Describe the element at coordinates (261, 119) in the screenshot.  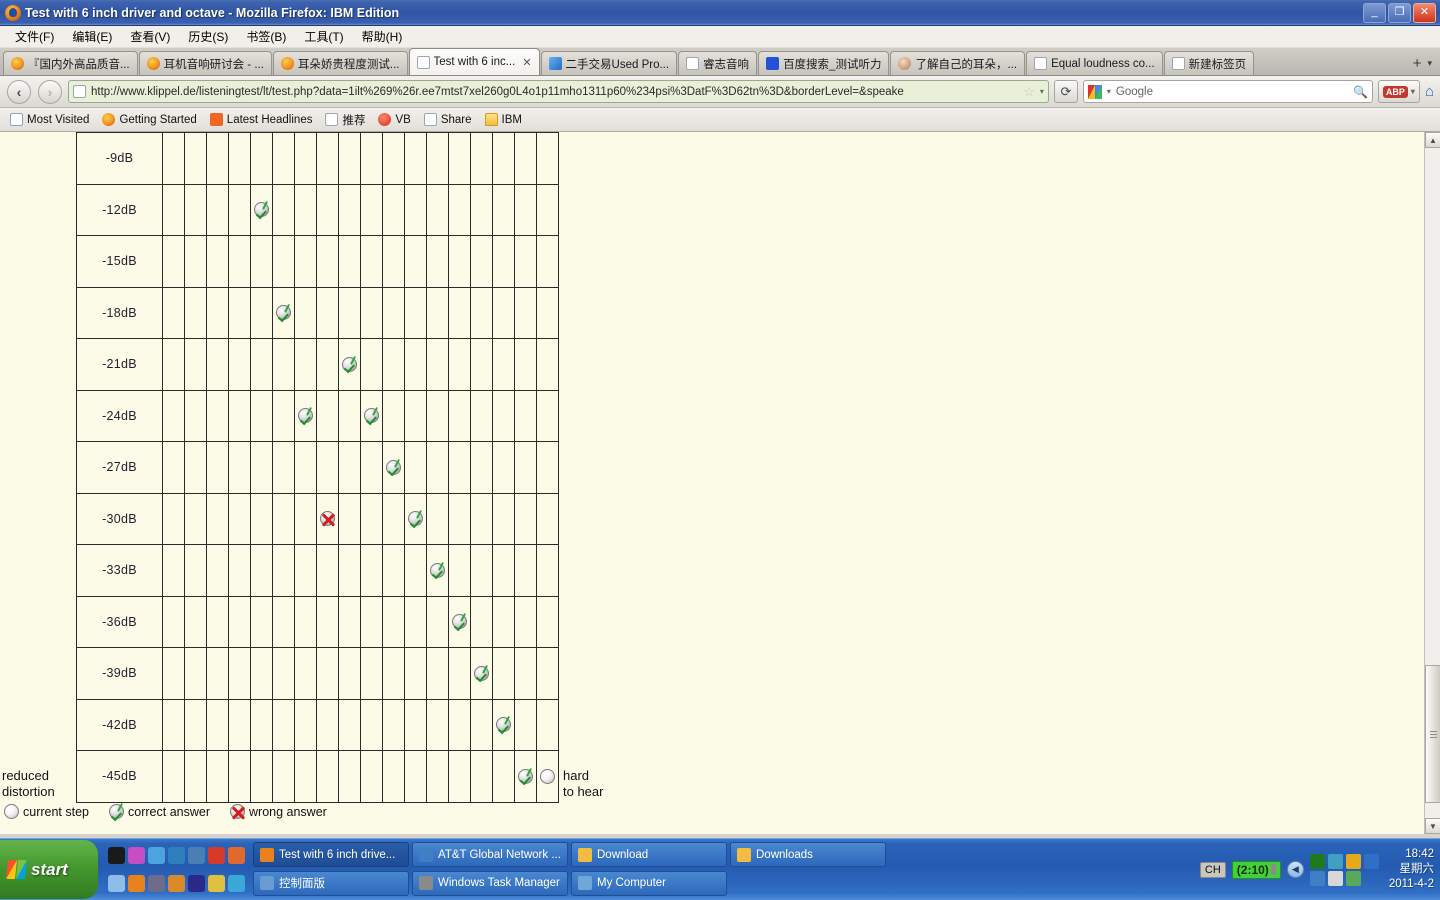
I see `bookmark-latest-headlines: Latest Headlines` at that location.